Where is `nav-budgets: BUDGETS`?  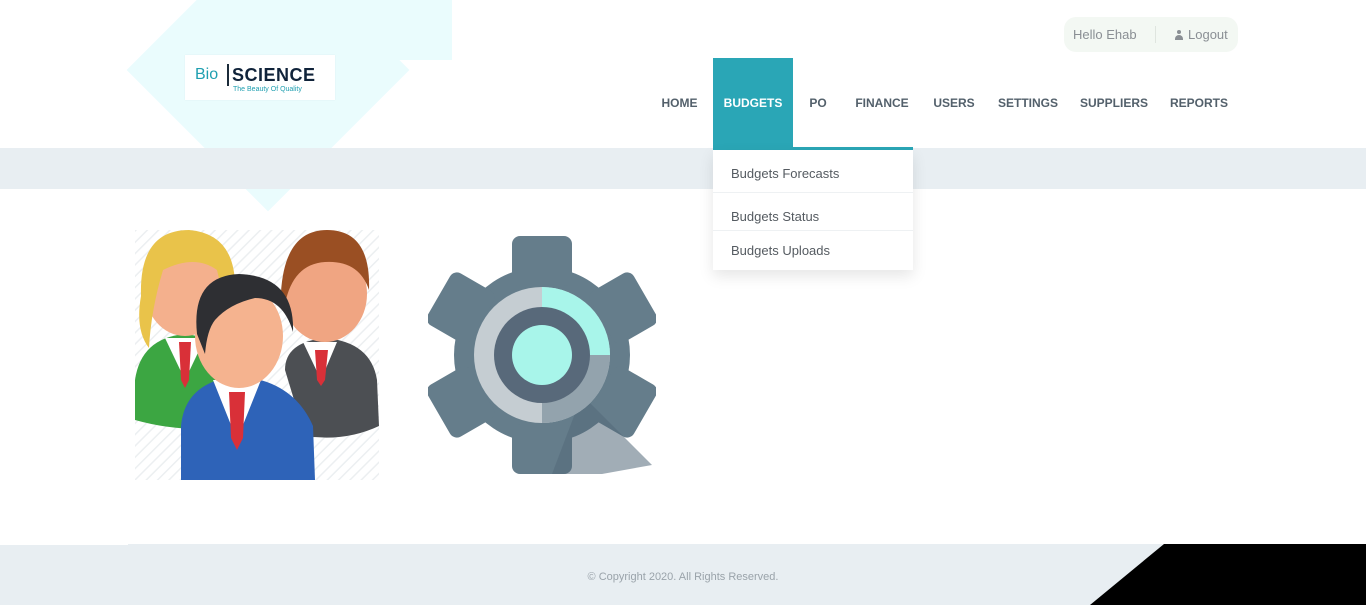 nav-budgets: BUDGETS is located at coordinates (753, 103).